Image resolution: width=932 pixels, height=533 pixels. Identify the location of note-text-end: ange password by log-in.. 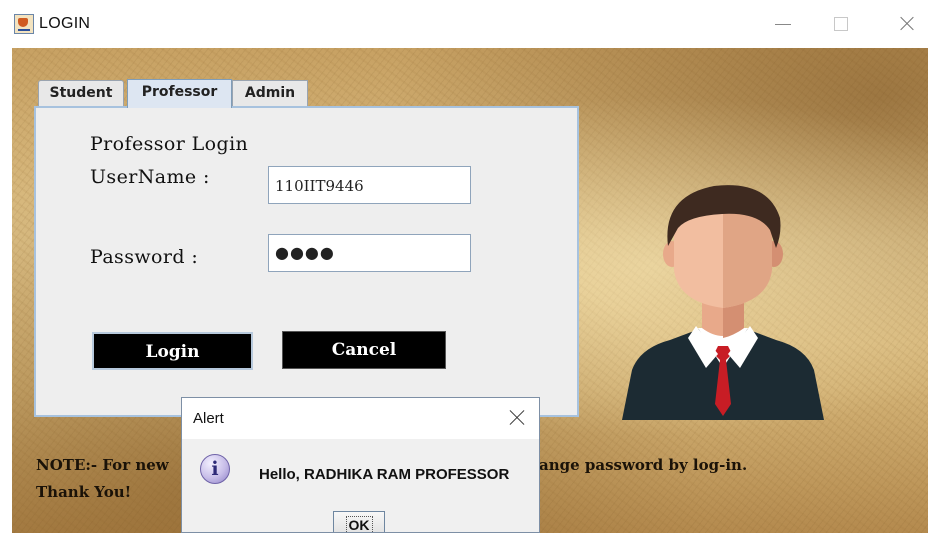
(643, 465).